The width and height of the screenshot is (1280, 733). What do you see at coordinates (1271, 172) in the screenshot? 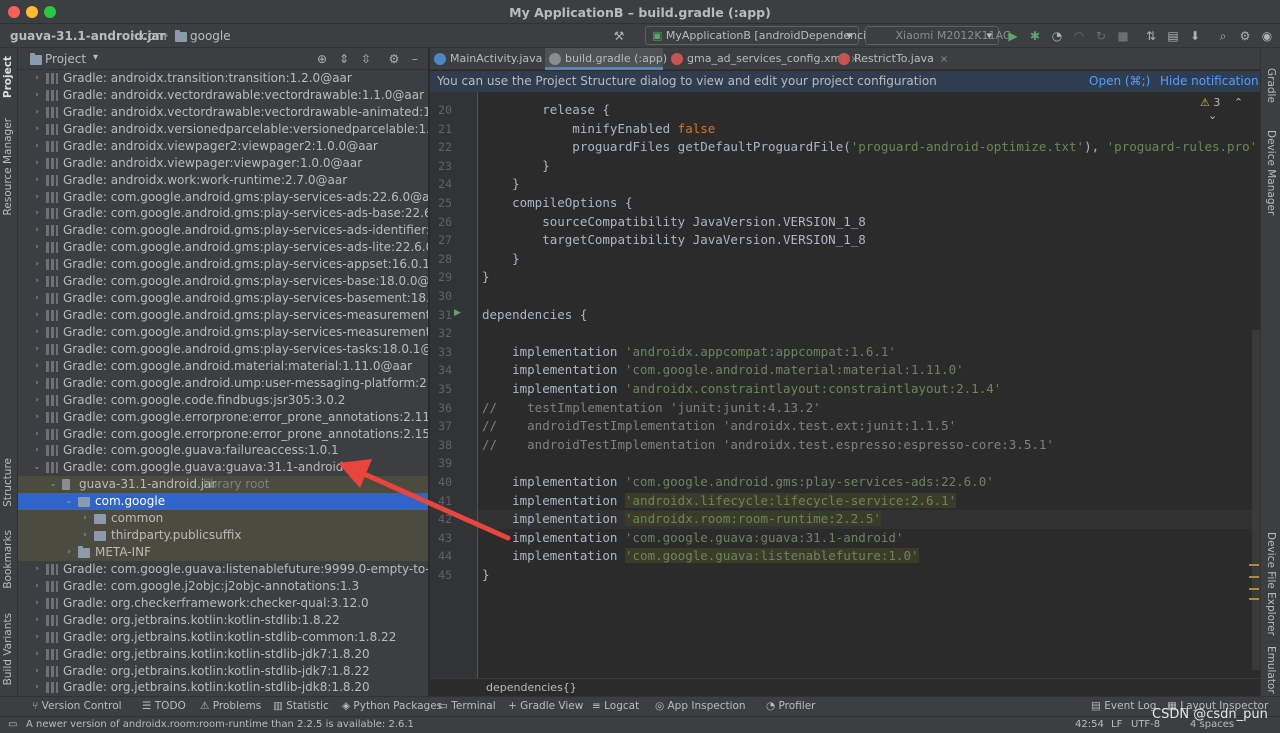
I see `tab-device-manager: Device Manager` at bounding box center [1271, 172].